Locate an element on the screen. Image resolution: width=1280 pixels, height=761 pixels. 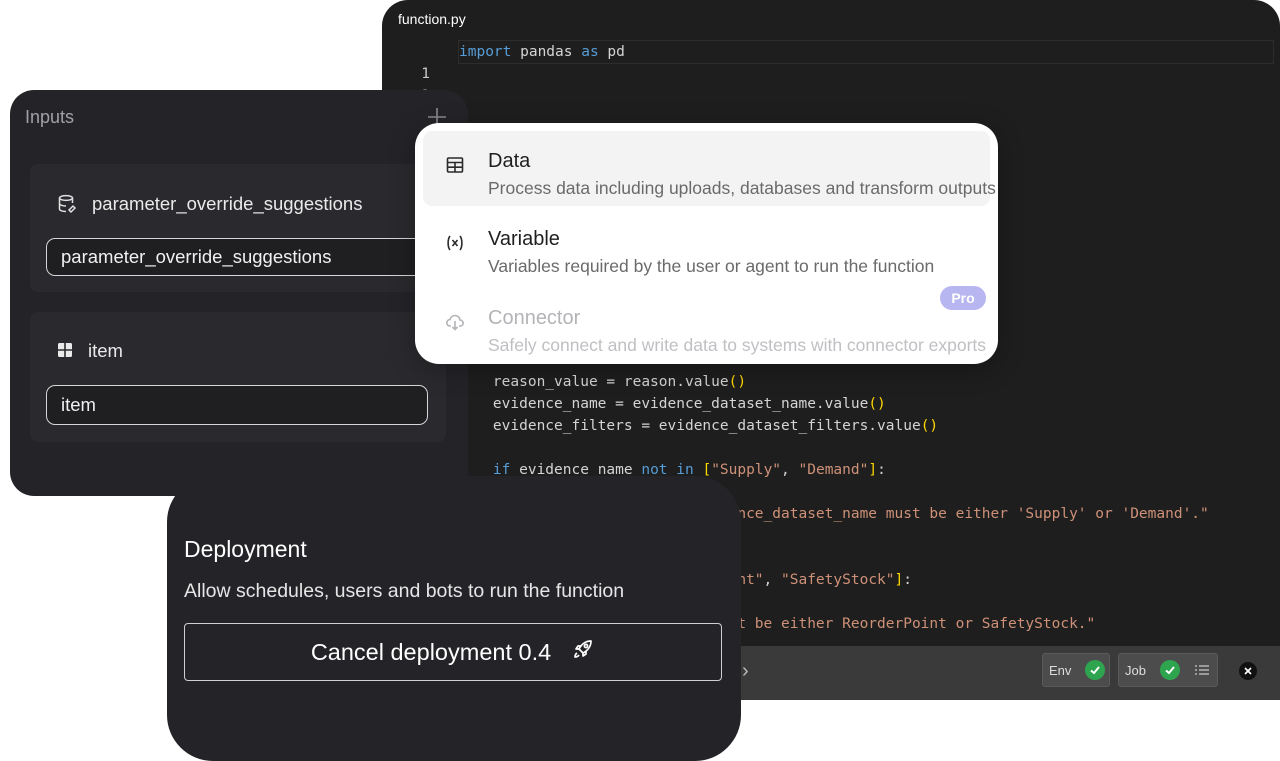
menu-item-title: Variable is located at coordinates (524, 239).